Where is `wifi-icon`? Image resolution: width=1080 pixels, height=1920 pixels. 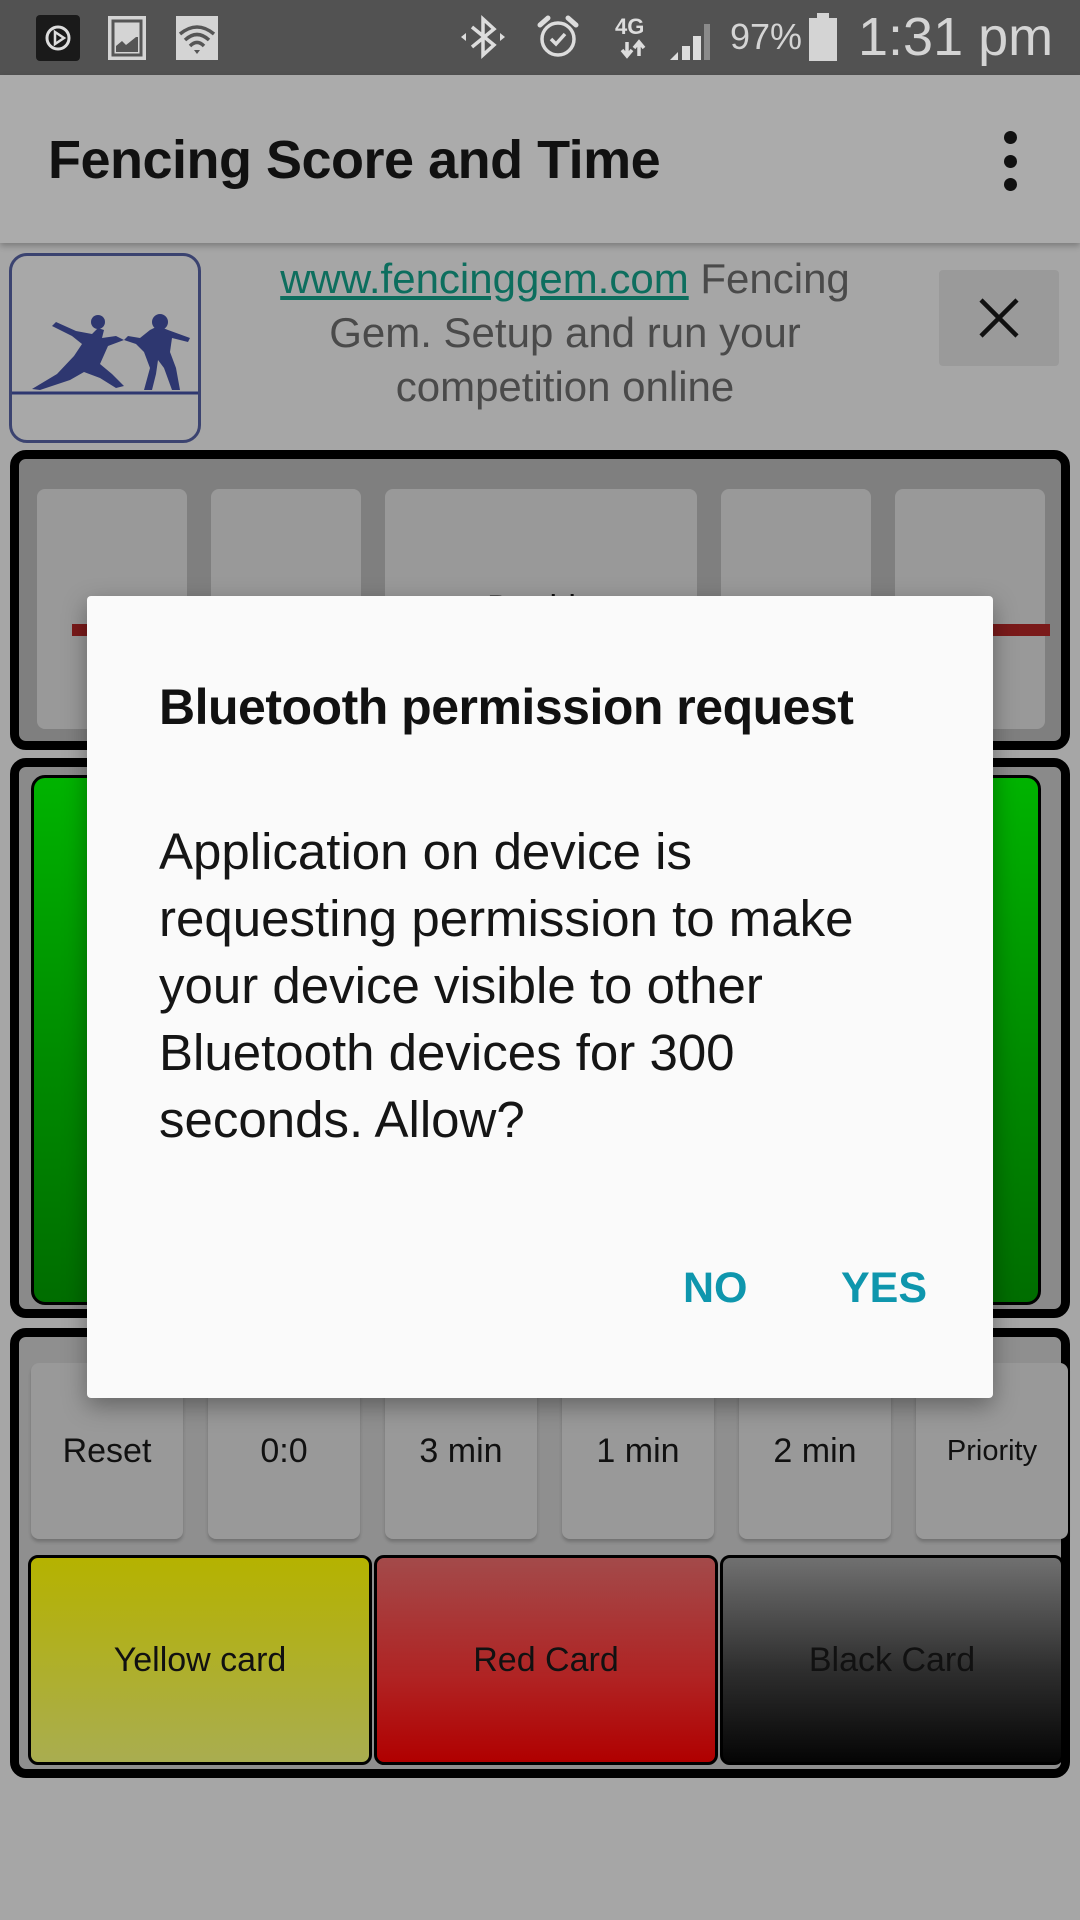 wifi-icon is located at coordinates (197, 38).